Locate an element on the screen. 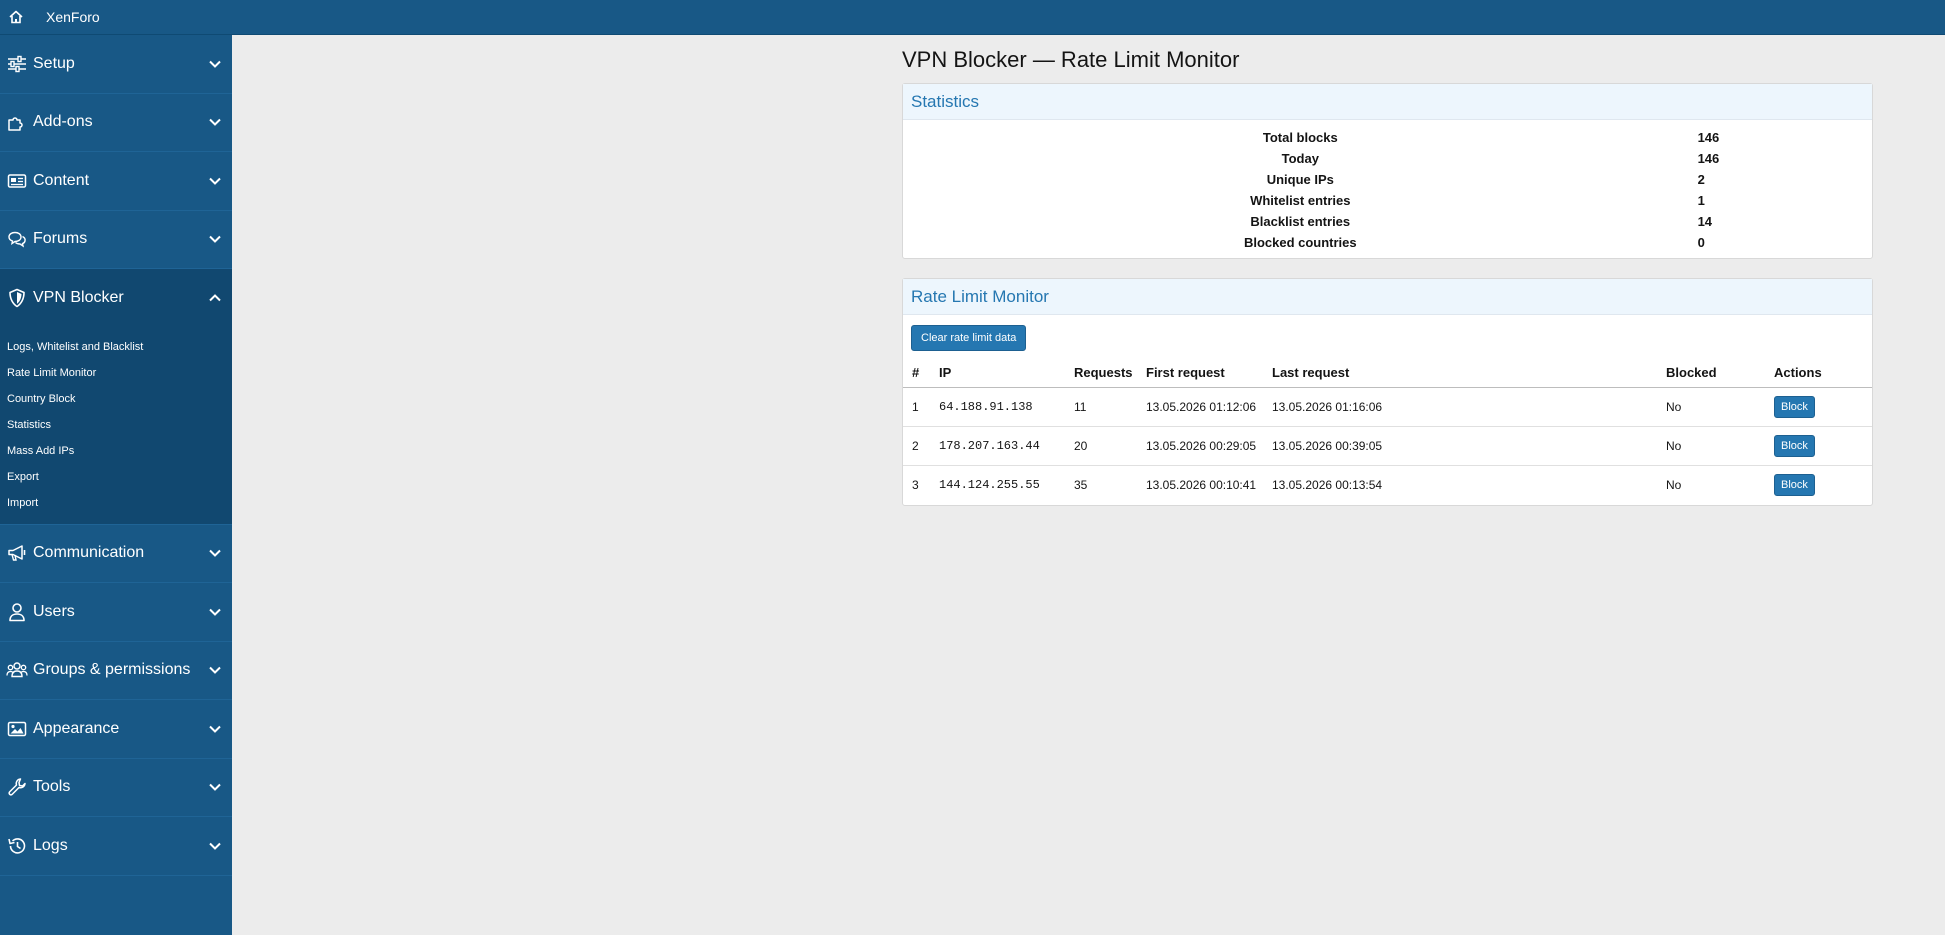 The height and width of the screenshot is (935, 1945). home-icon is located at coordinates (16, 17).